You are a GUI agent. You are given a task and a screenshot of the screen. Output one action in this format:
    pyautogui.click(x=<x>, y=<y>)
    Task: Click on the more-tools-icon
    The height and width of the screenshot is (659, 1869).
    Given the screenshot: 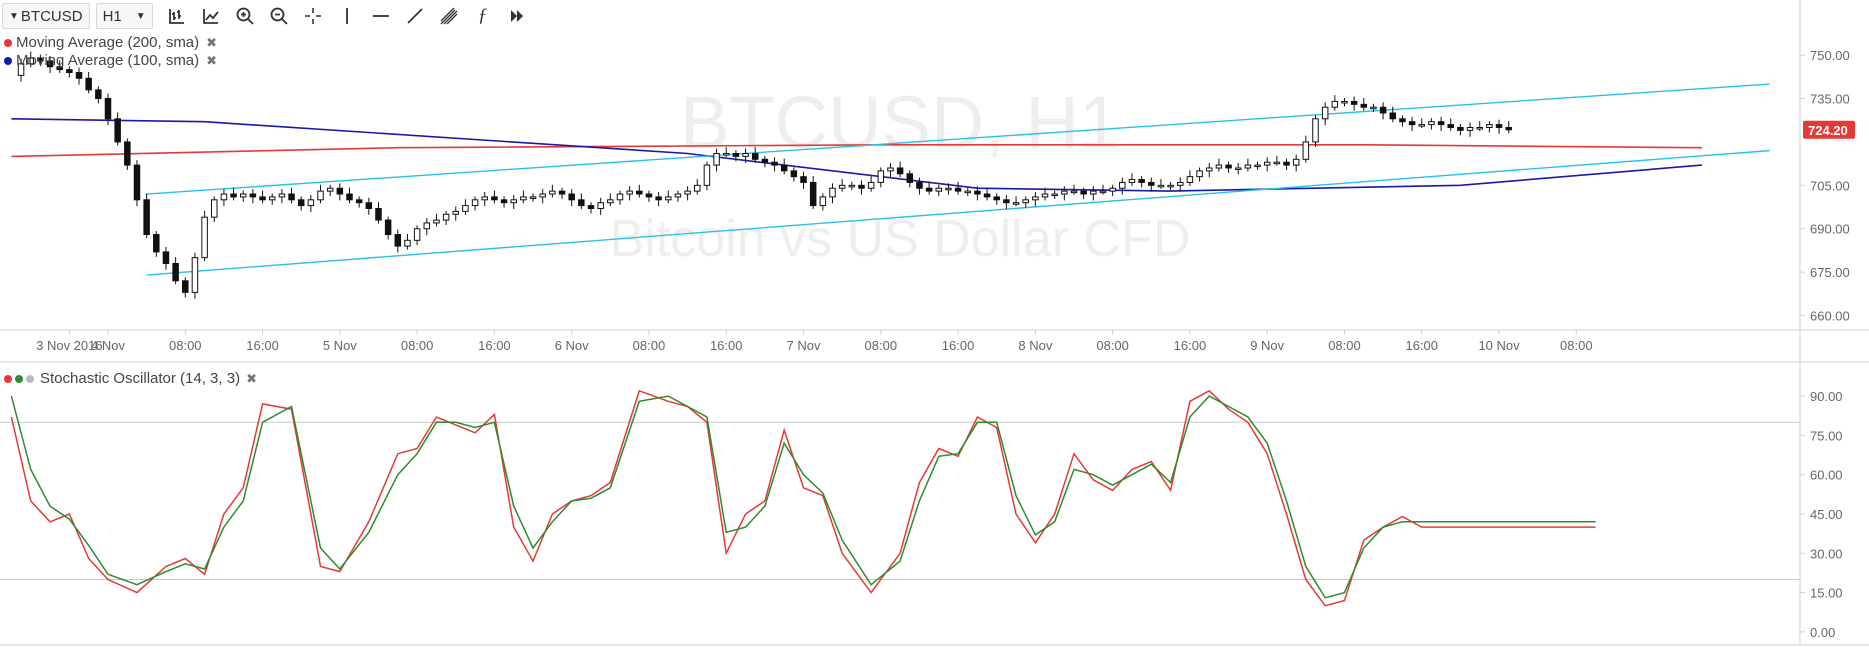 What is the action you would take?
    pyautogui.click(x=517, y=16)
    